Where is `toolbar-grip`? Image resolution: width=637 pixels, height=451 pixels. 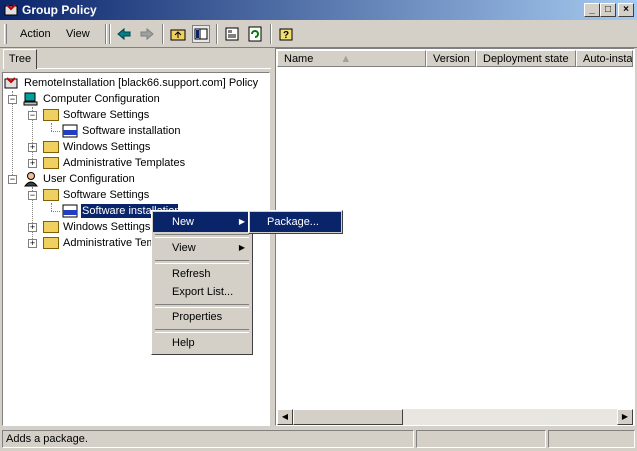 toolbar-grip is located at coordinates (5, 34).